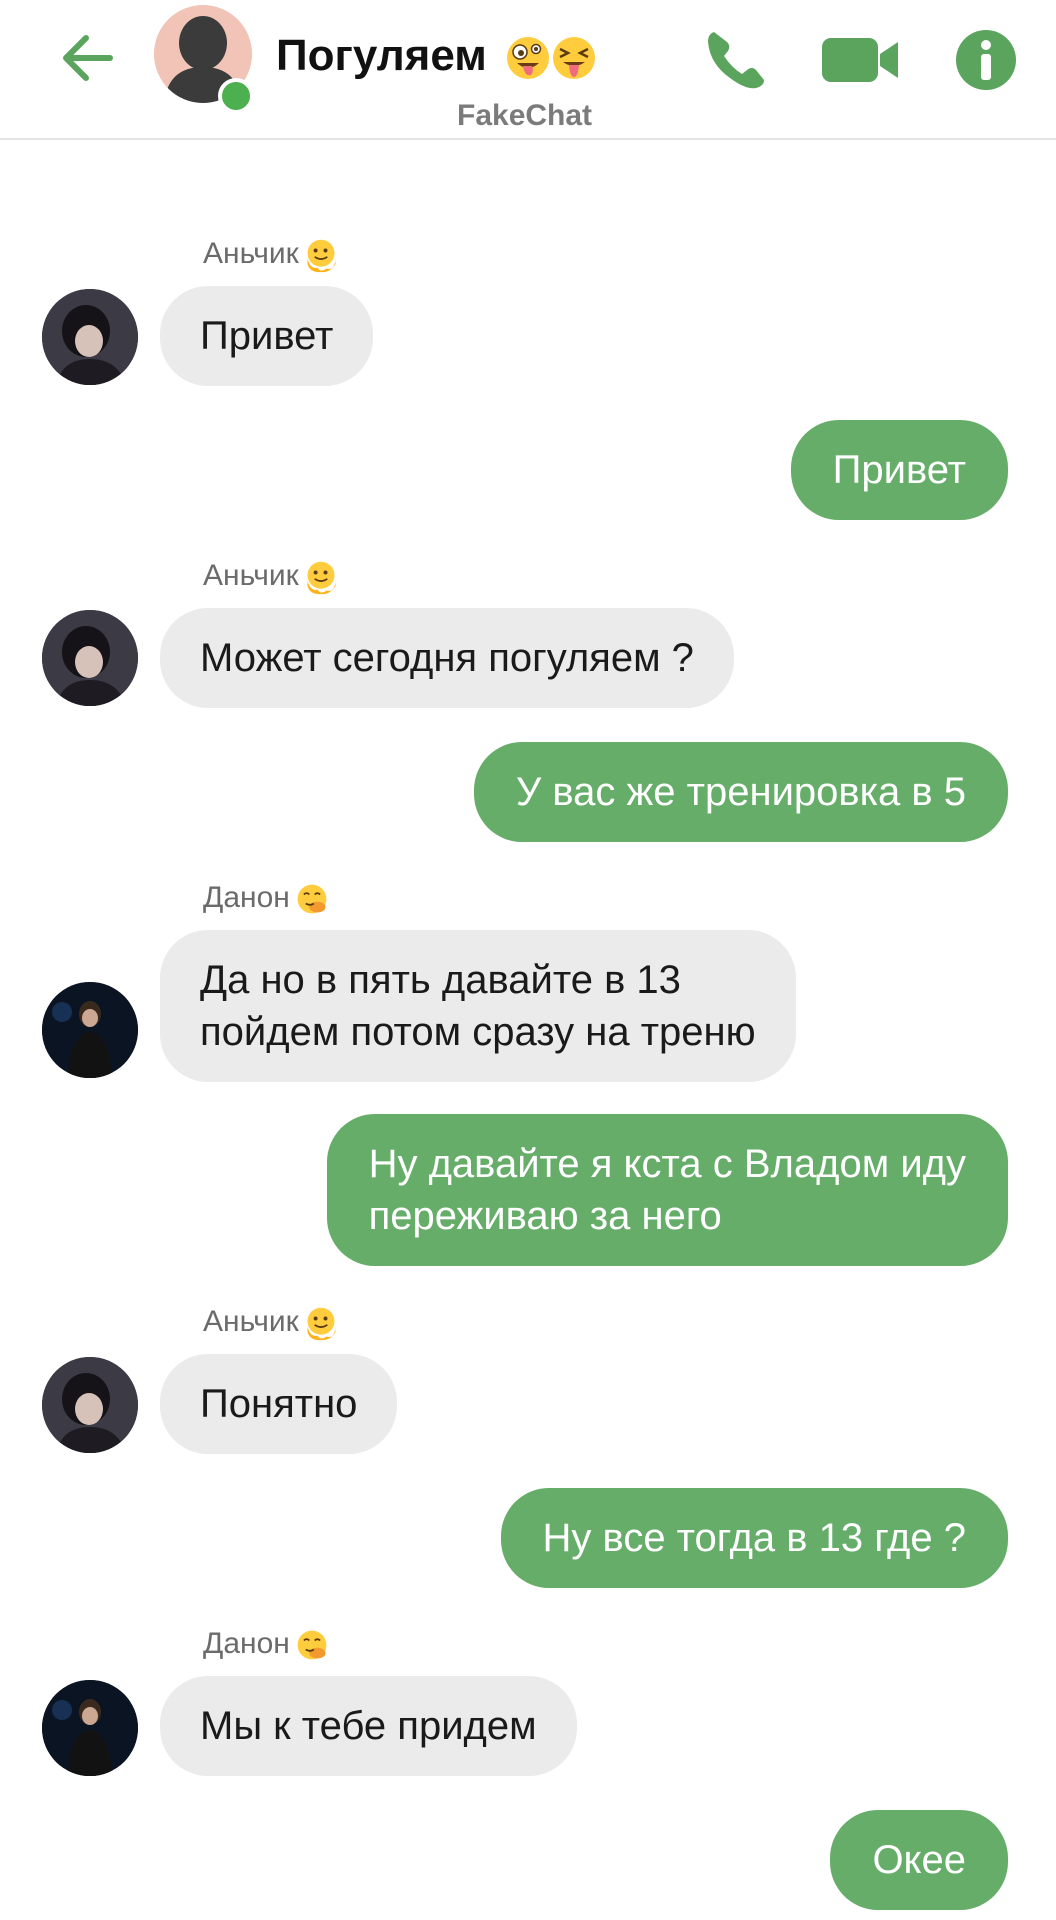 The height and width of the screenshot is (1920, 1056). I want to click on message-bubble-incoming: Привет, so click(267, 336).